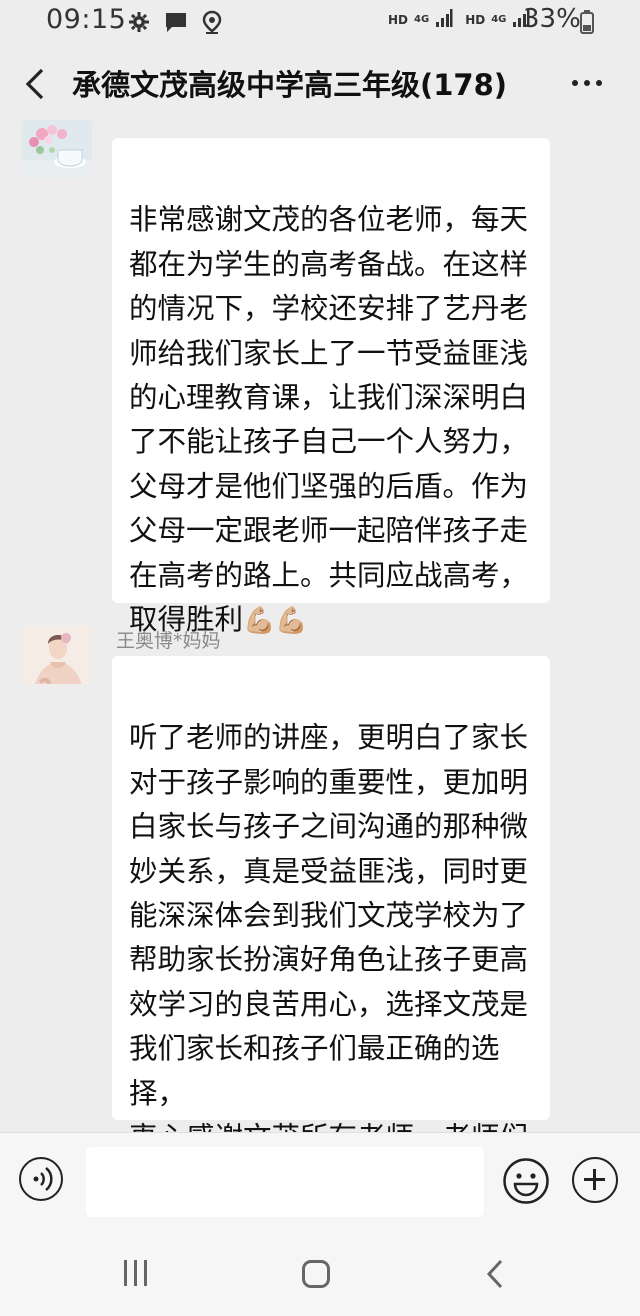 This screenshot has height=1316, width=640. Describe the element at coordinates (444, 20) in the screenshot. I see `signal-icon` at that location.